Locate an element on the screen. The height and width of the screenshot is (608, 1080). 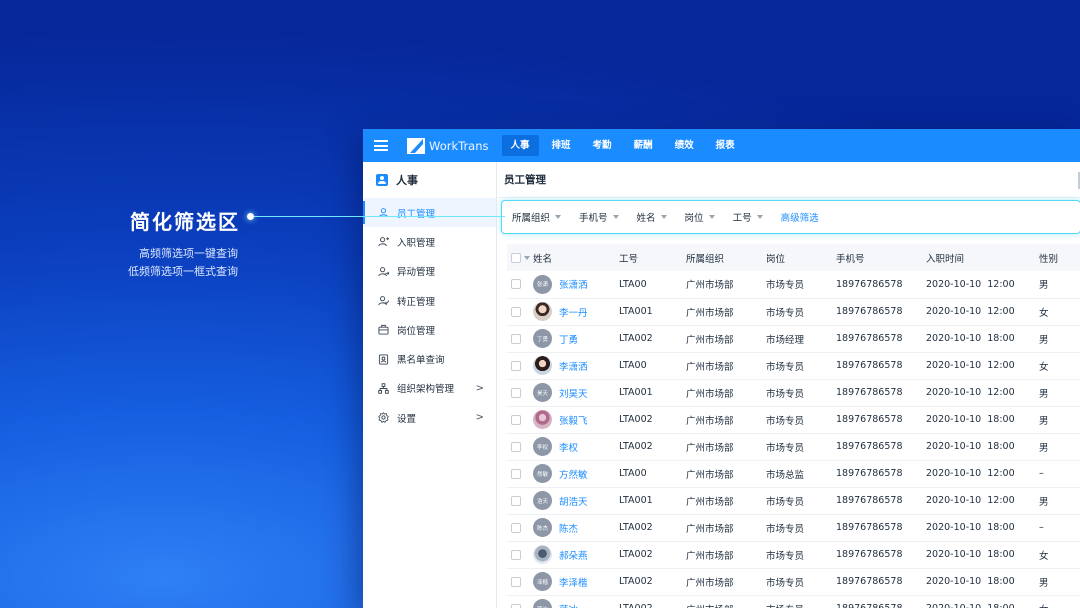
column-header-position: 岗位 is located at coordinates (797, 257).